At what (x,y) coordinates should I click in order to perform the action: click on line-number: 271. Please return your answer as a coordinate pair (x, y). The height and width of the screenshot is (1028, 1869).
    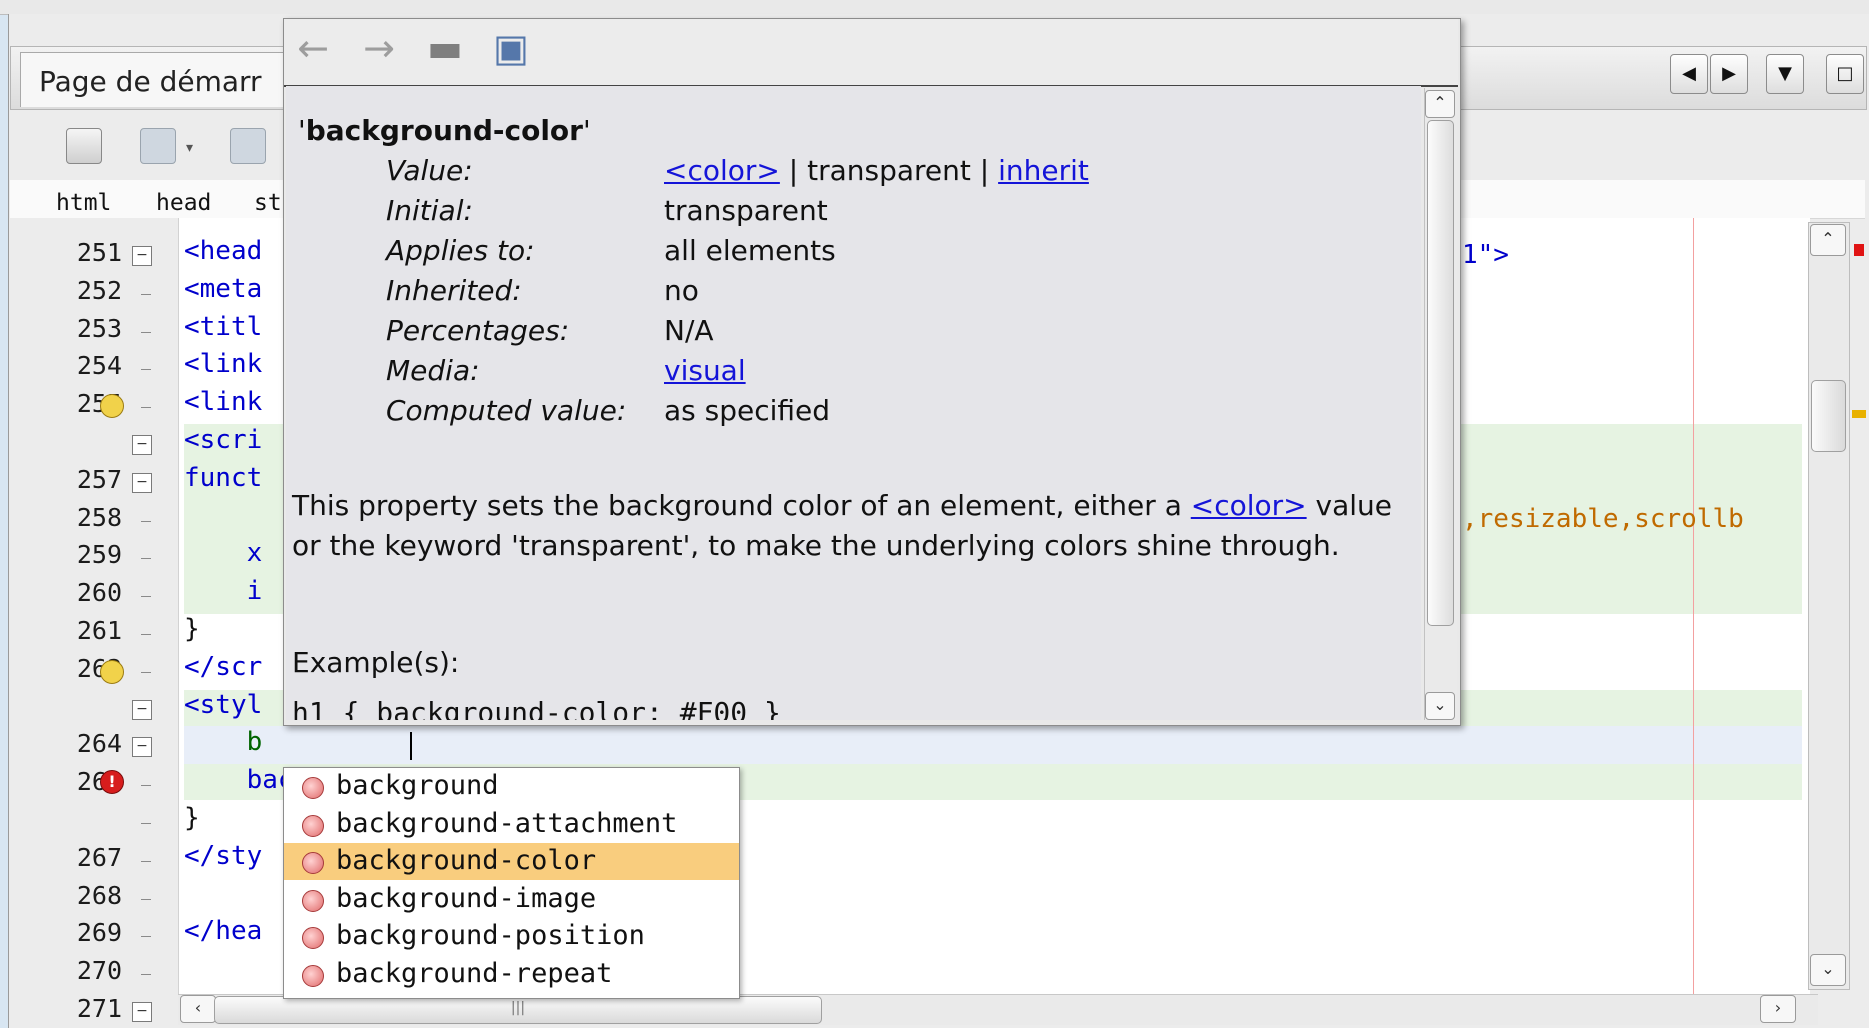
    Looking at the image, I should click on (99, 1008).